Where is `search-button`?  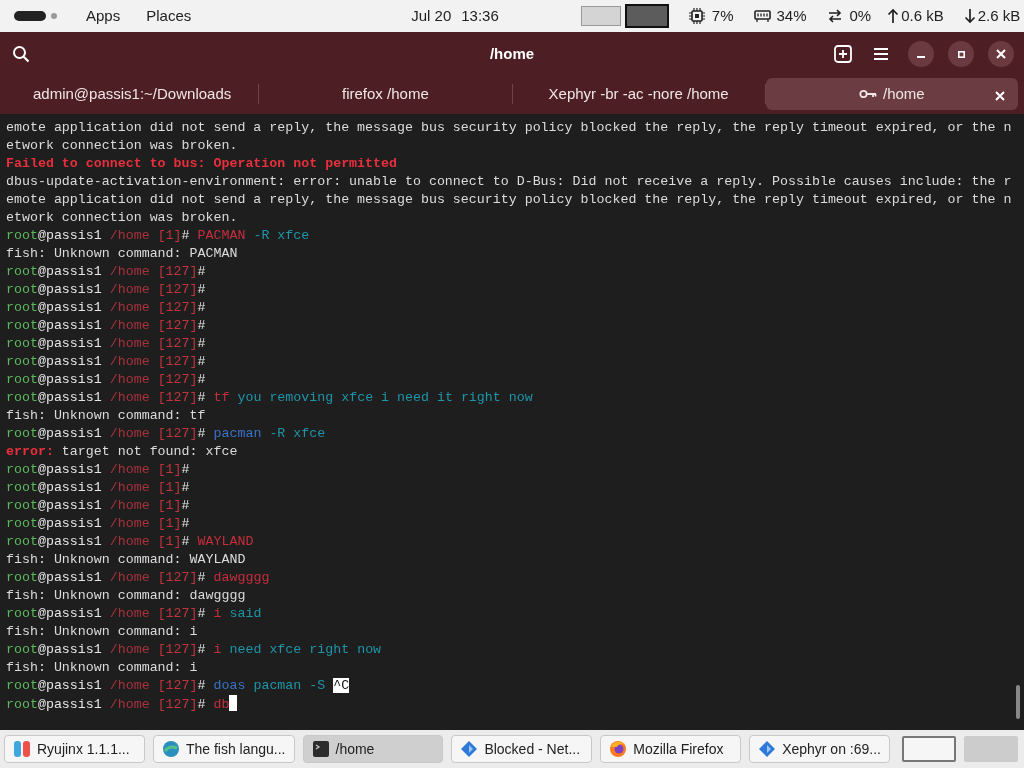 search-button is located at coordinates (21, 54).